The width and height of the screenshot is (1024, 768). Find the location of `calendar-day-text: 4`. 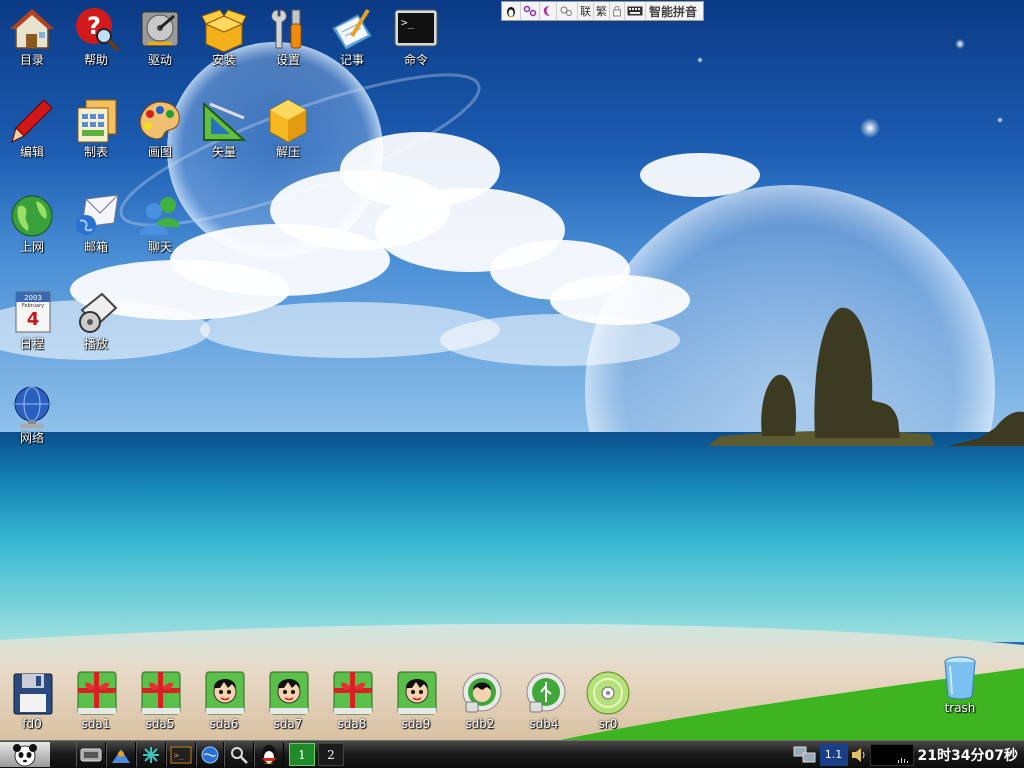

calendar-day-text: 4 is located at coordinates (33, 319).